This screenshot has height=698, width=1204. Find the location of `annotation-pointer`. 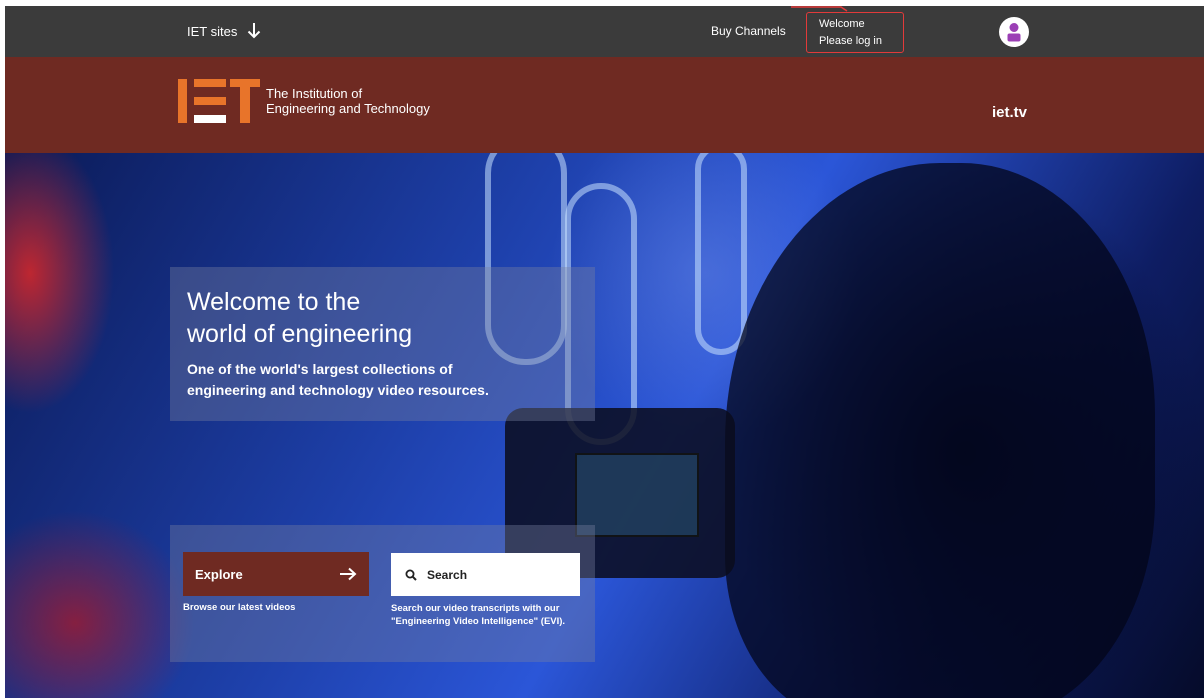

annotation-pointer is located at coordinates (819, 9).